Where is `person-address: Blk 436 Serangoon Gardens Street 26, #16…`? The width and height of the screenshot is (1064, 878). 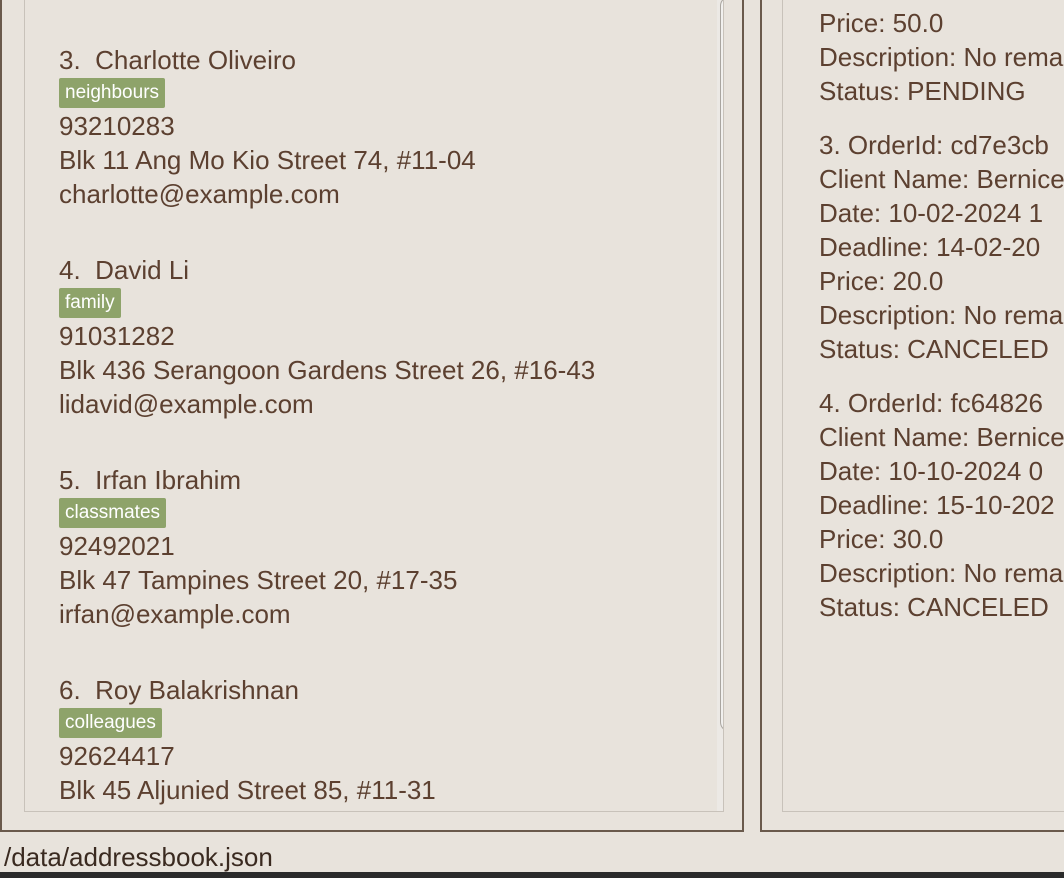 person-address: Blk 436 Serangoon Gardens Street 26, #16… is located at coordinates (327, 370).